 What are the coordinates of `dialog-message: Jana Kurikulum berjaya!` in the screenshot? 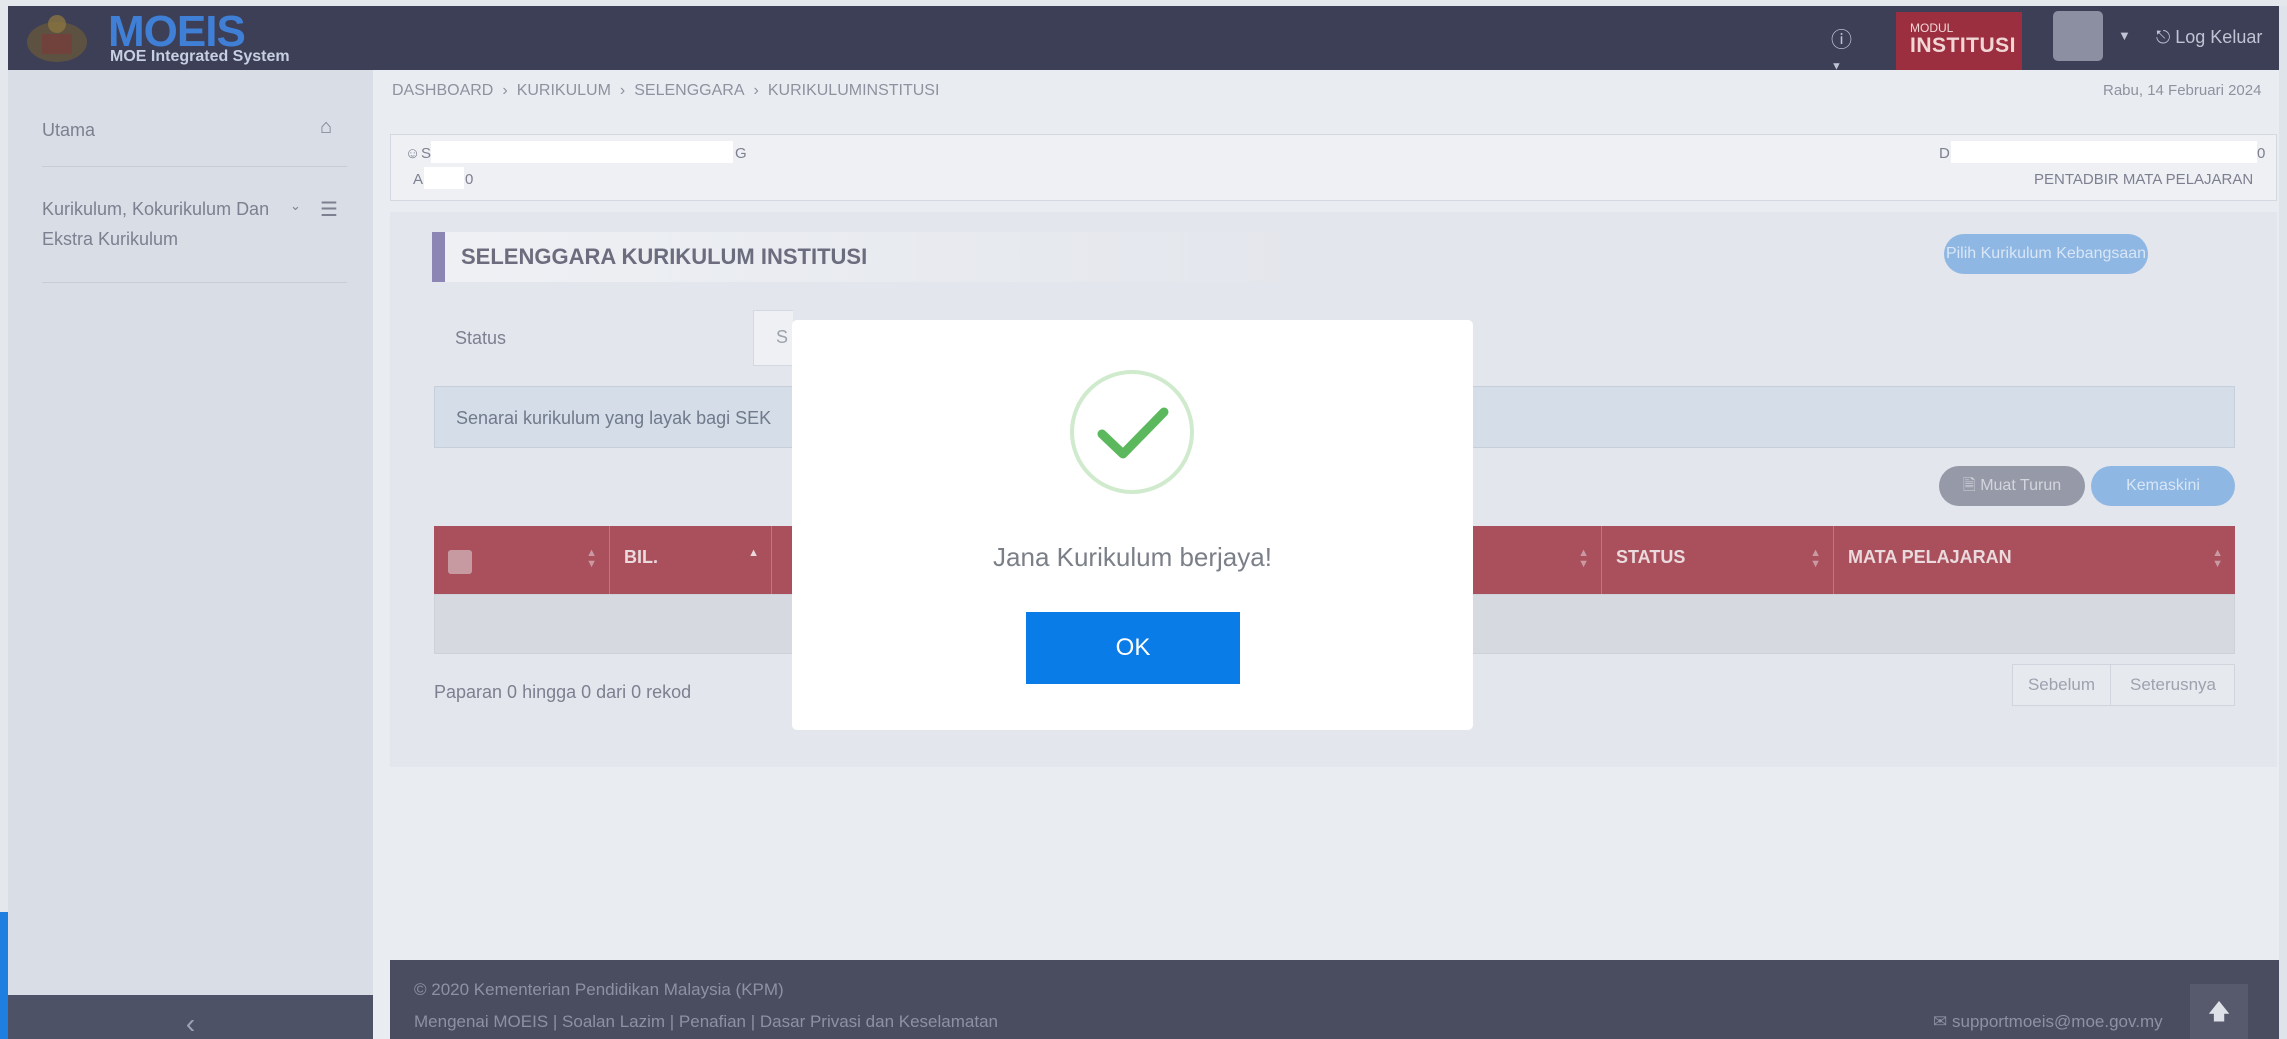 It's located at (1132, 557).